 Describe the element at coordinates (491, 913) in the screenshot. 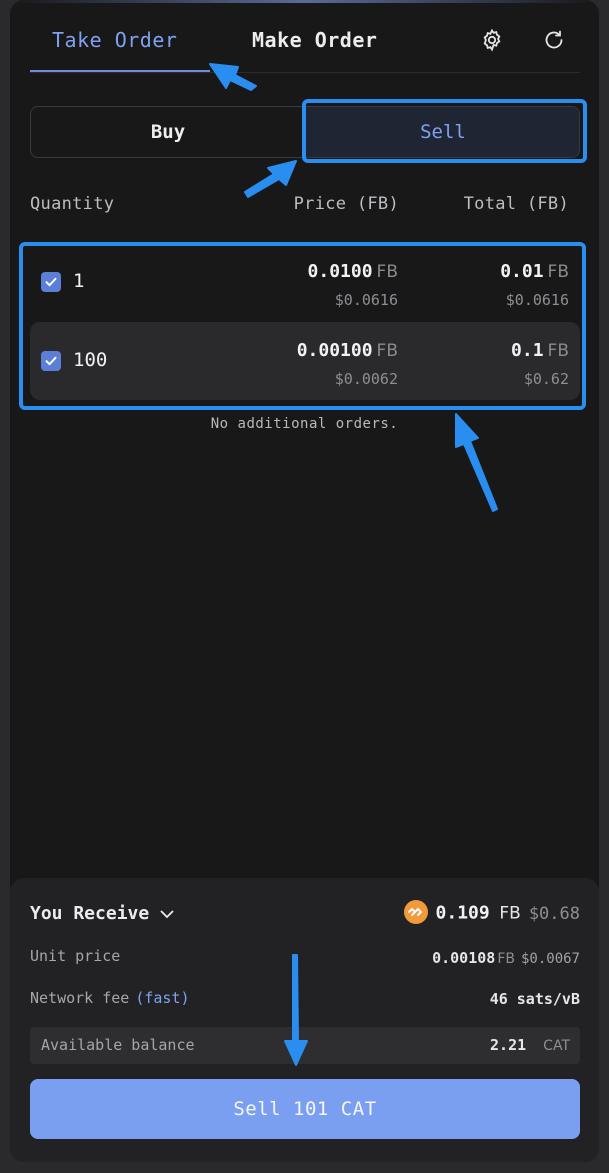

I see `receive-value: 0.109 FB $0.68` at that location.